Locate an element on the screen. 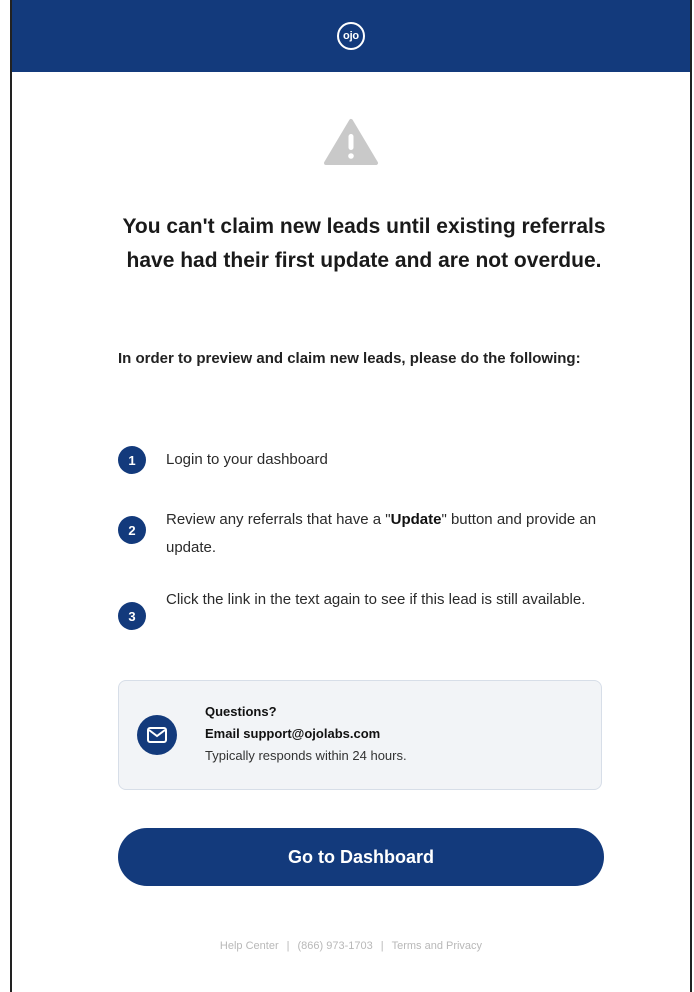  terms-privacy-link: Terms and Privacy is located at coordinates (437, 946).